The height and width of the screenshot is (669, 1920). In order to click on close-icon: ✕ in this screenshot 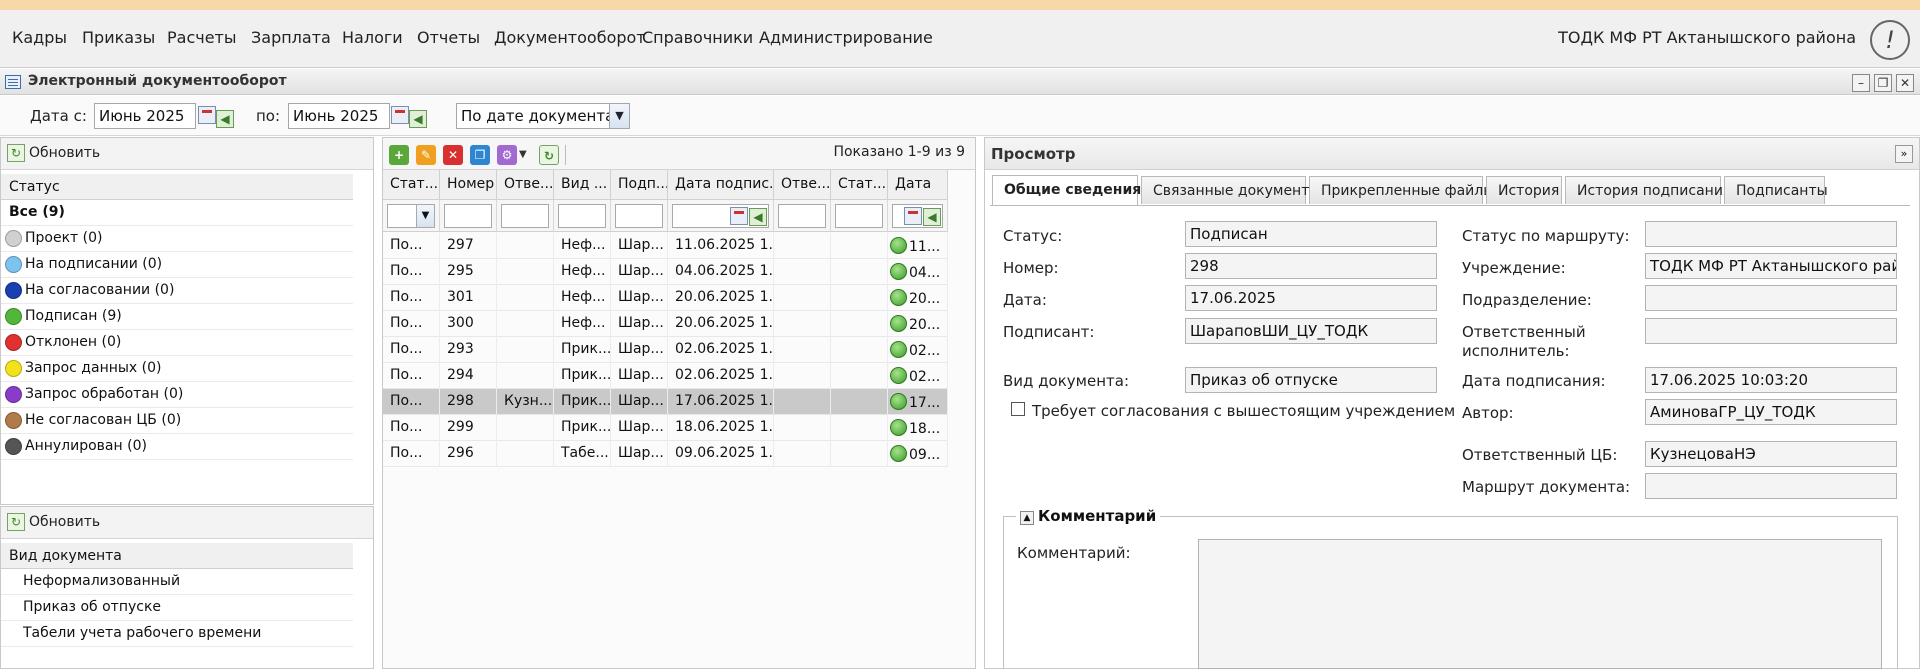, I will do `click(1905, 83)`.